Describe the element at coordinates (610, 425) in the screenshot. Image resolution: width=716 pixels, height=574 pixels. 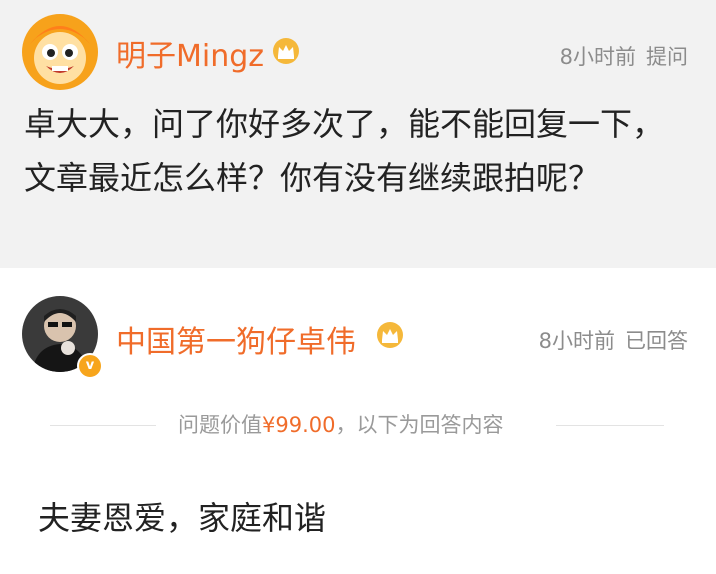
I see `divider-line-right` at that location.